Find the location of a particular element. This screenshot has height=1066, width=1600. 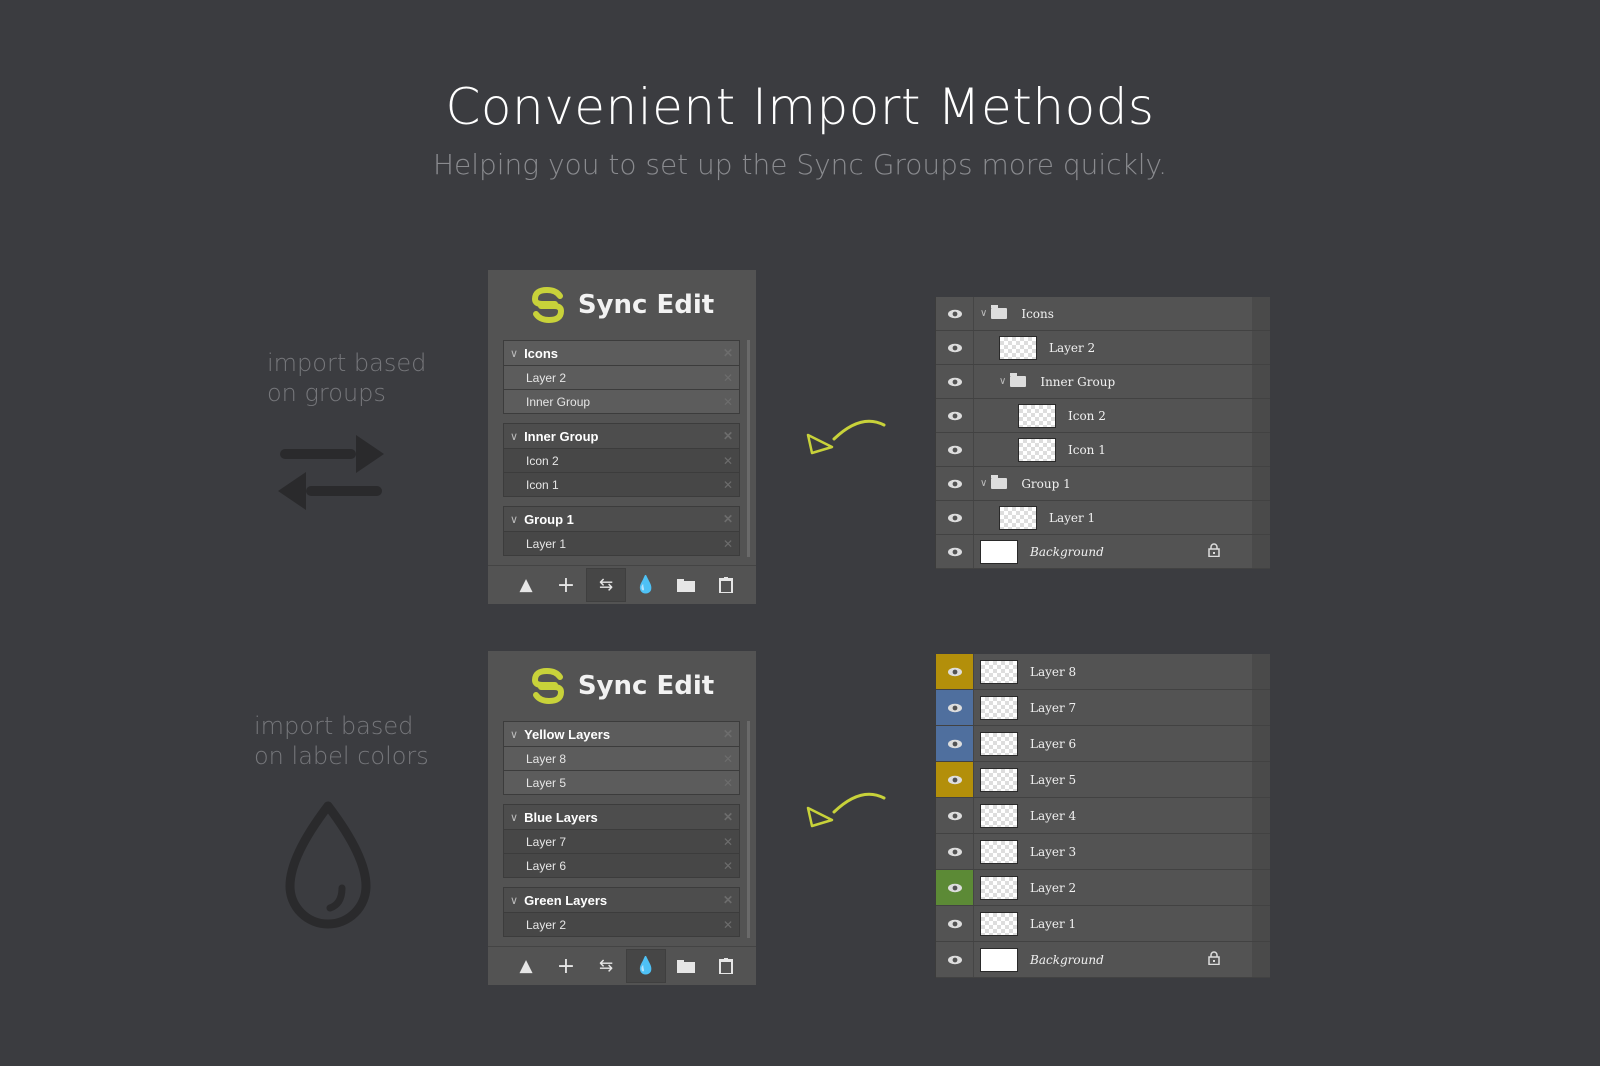

swap-arrows-icon is located at coordinates (331, 472).